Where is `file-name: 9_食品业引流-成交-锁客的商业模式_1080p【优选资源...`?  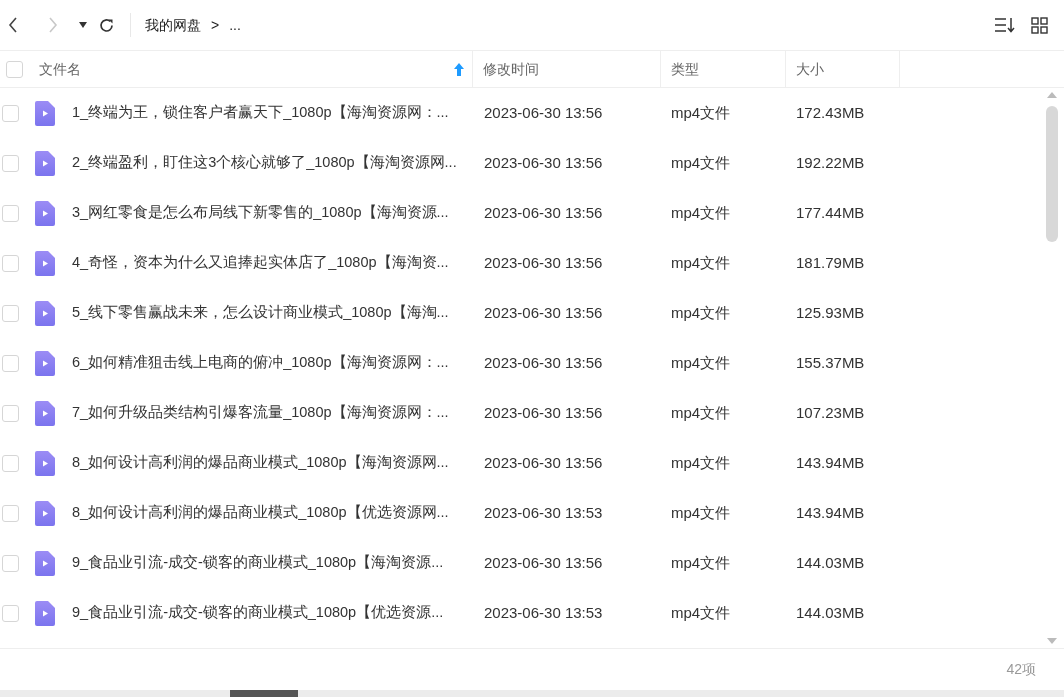
file-name: 9_食品业引流-成交-锁客的商业模式_1080p【优选资源... is located at coordinates (258, 613).